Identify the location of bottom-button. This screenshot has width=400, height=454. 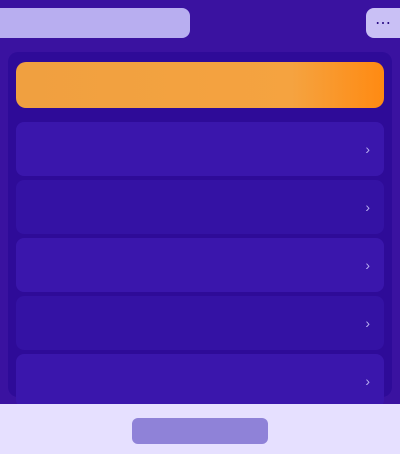
(200, 431).